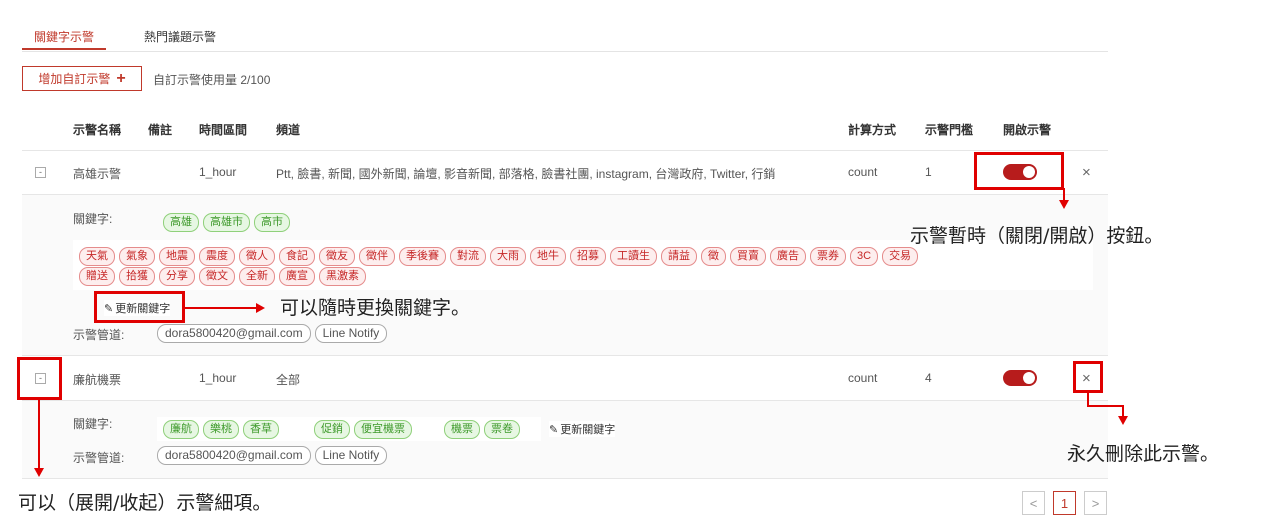 The height and width of the screenshot is (531, 1273). What do you see at coordinates (223, 130) in the screenshot?
I see `col-header-interval: 時間區間` at bounding box center [223, 130].